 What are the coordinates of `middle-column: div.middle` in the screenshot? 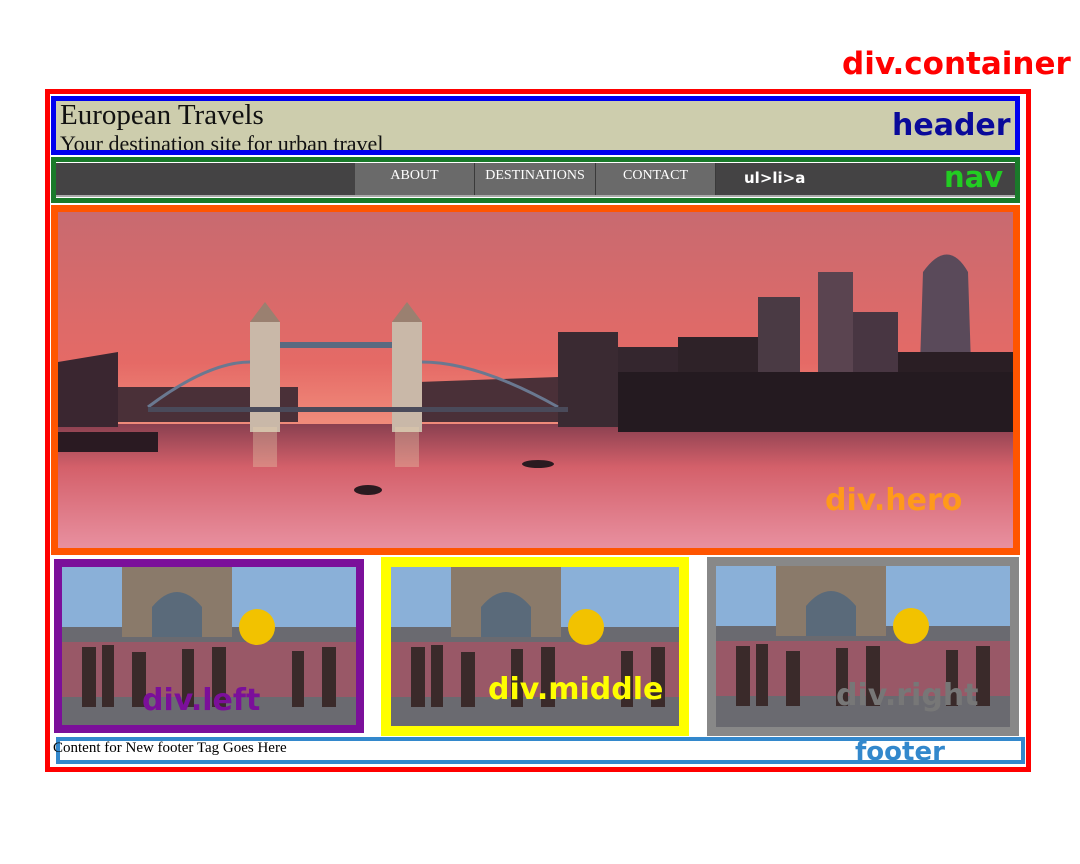 It's located at (535, 646).